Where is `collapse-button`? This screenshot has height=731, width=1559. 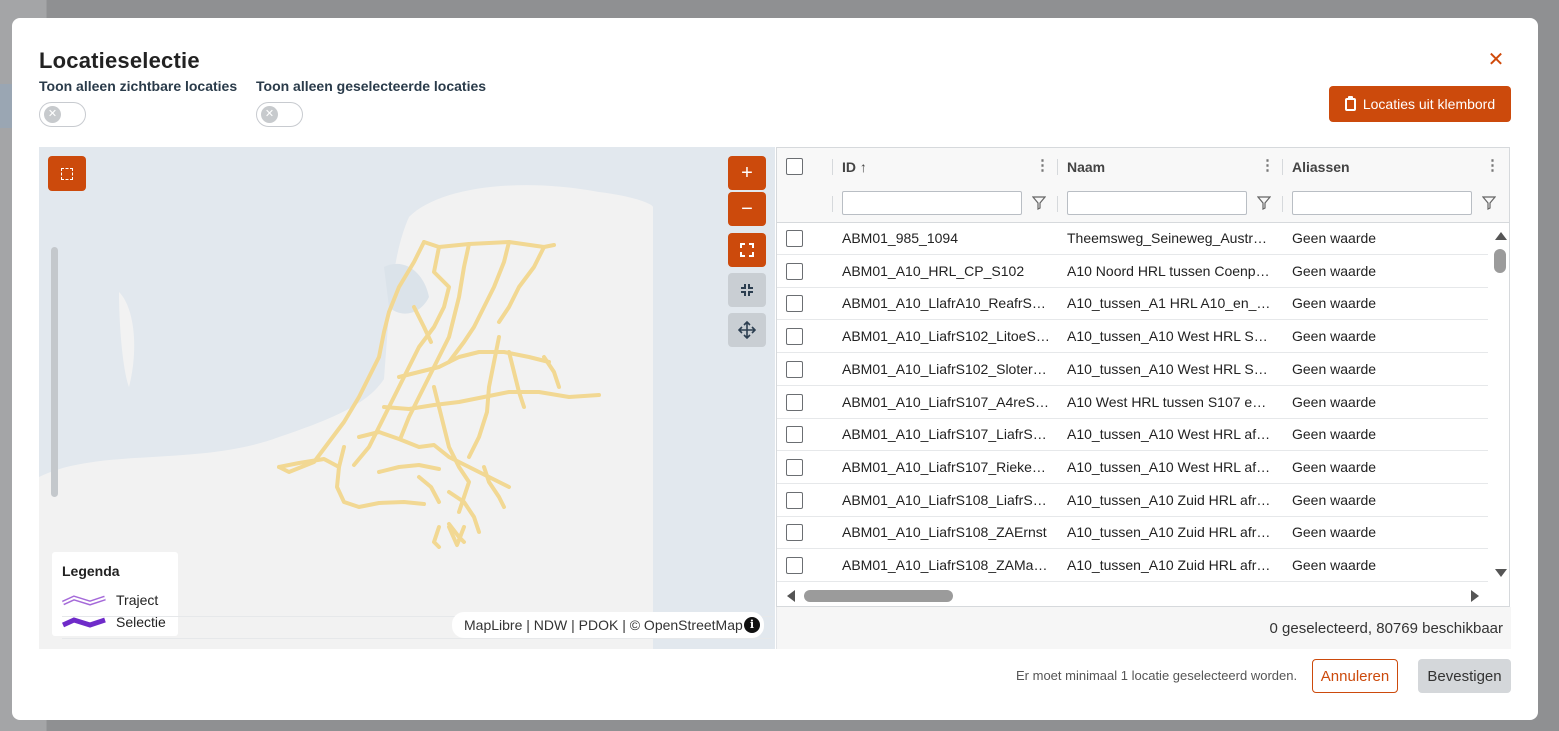 collapse-button is located at coordinates (747, 290).